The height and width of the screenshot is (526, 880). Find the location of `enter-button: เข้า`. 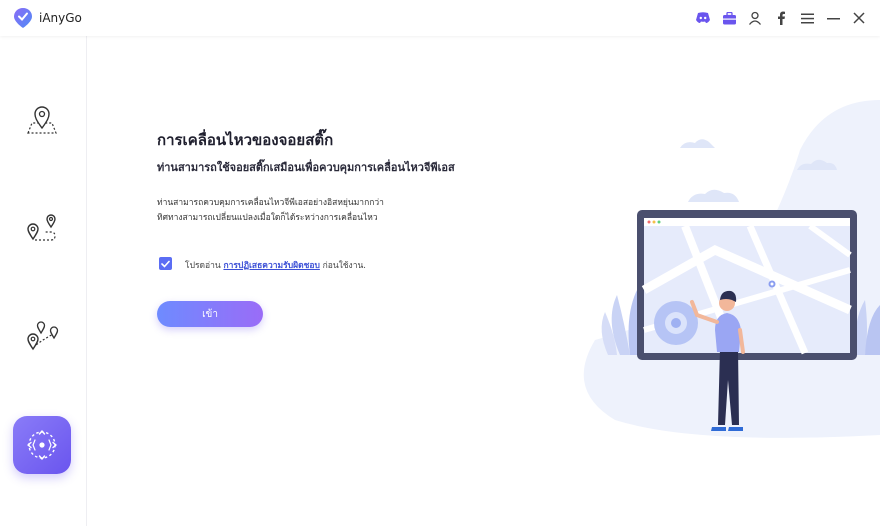

enter-button: เข้า is located at coordinates (210, 314).